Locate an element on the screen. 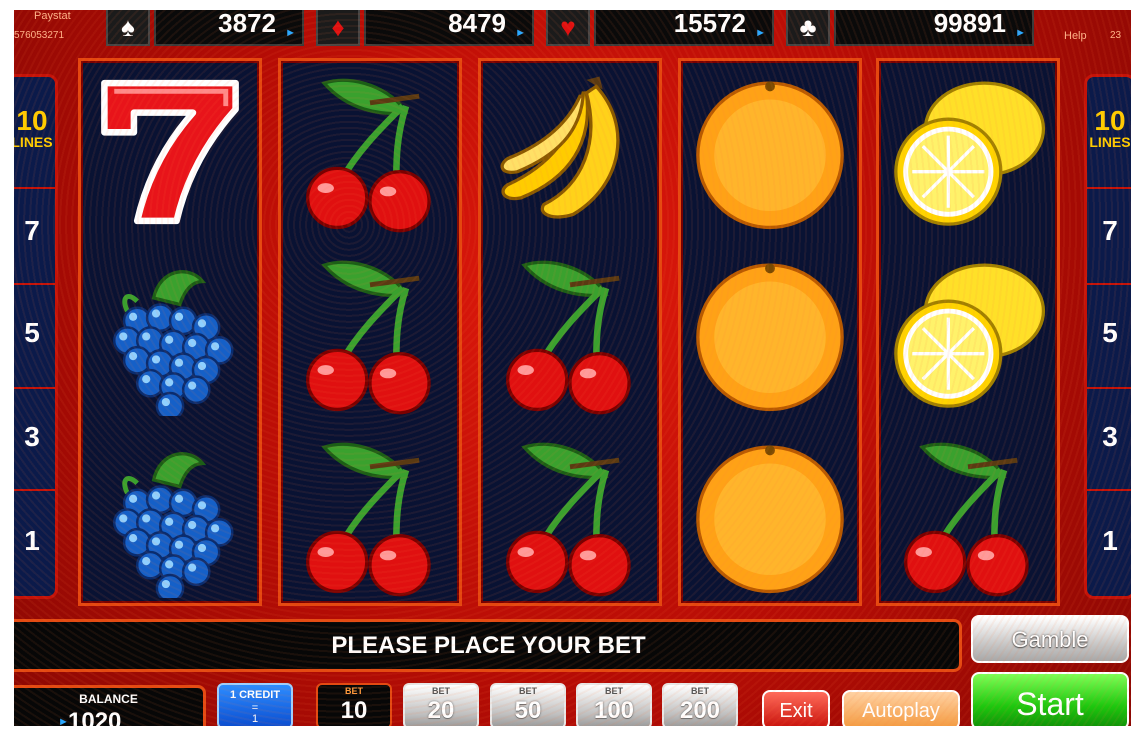 This screenshot has height=739, width=1144. bet-button-20: BET 20 is located at coordinates (441, 704).